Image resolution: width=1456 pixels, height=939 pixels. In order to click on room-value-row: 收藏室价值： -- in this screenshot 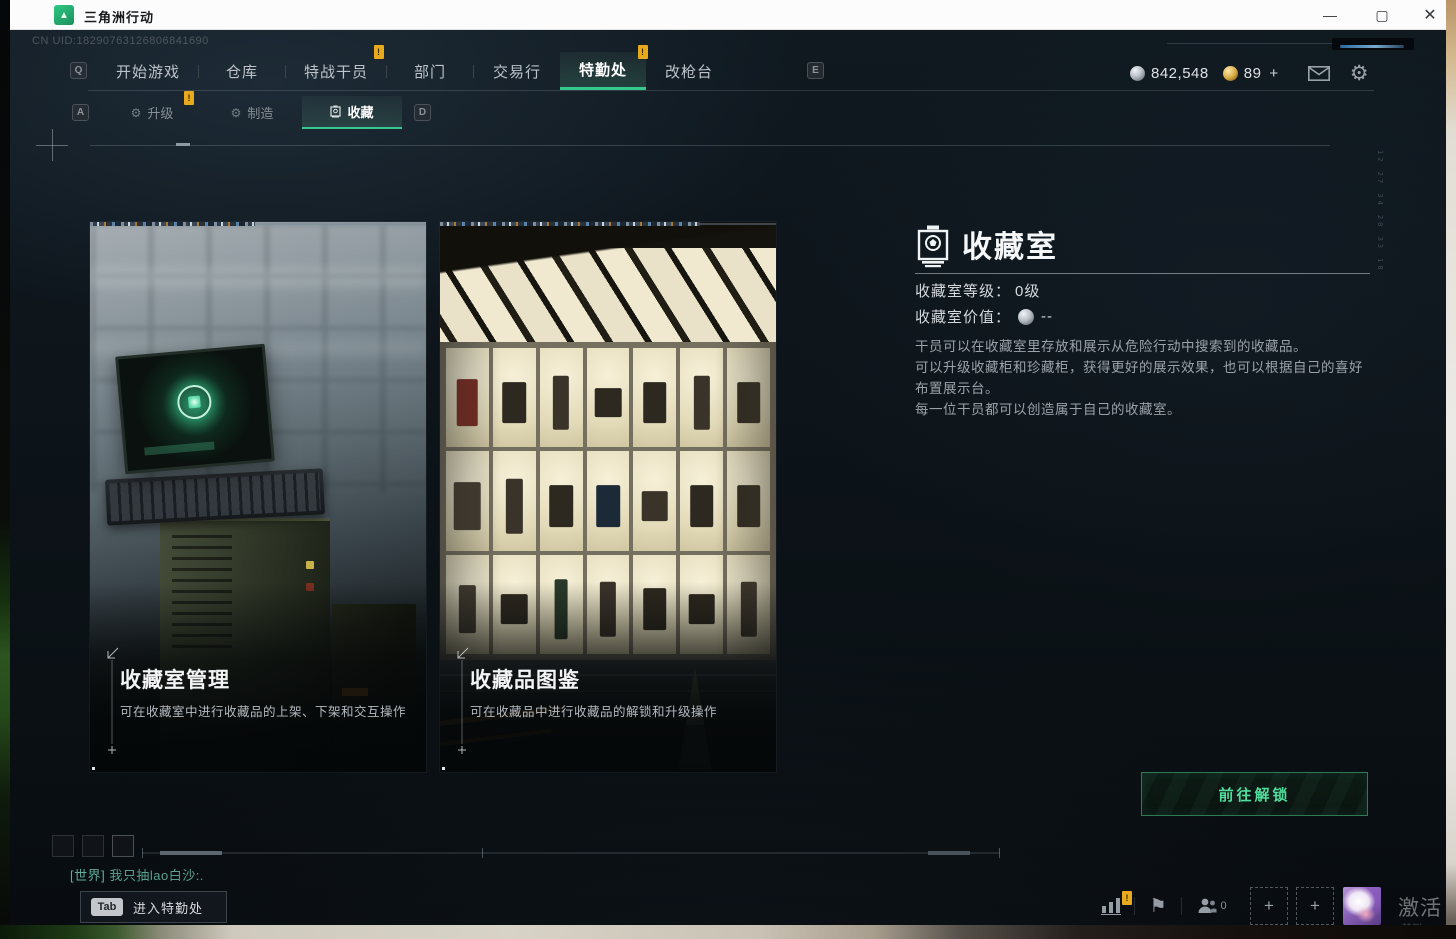, I will do `click(984, 316)`.